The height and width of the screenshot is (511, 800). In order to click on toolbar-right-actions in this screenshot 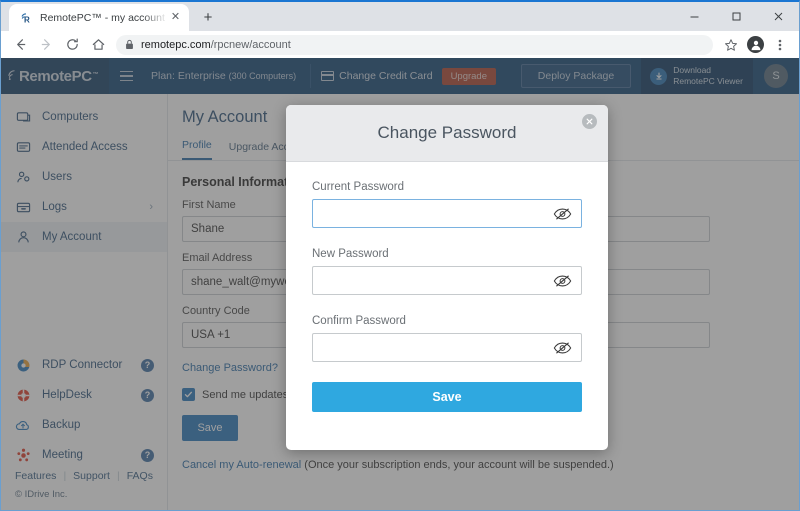, I will do `click(755, 45)`.